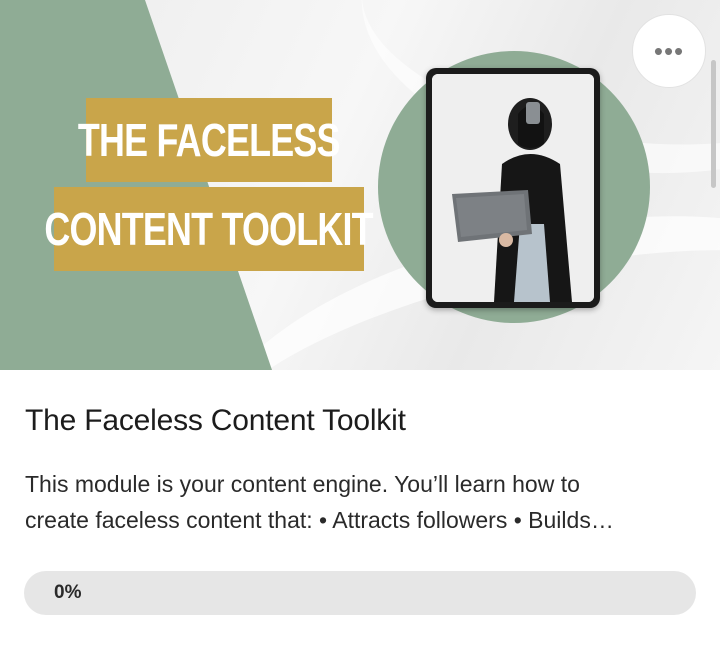 This screenshot has width=720, height=655. Describe the element at coordinates (209, 229) in the screenshot. I see `cover-title-line-2: CONTENT TOOLKIT` at that location.